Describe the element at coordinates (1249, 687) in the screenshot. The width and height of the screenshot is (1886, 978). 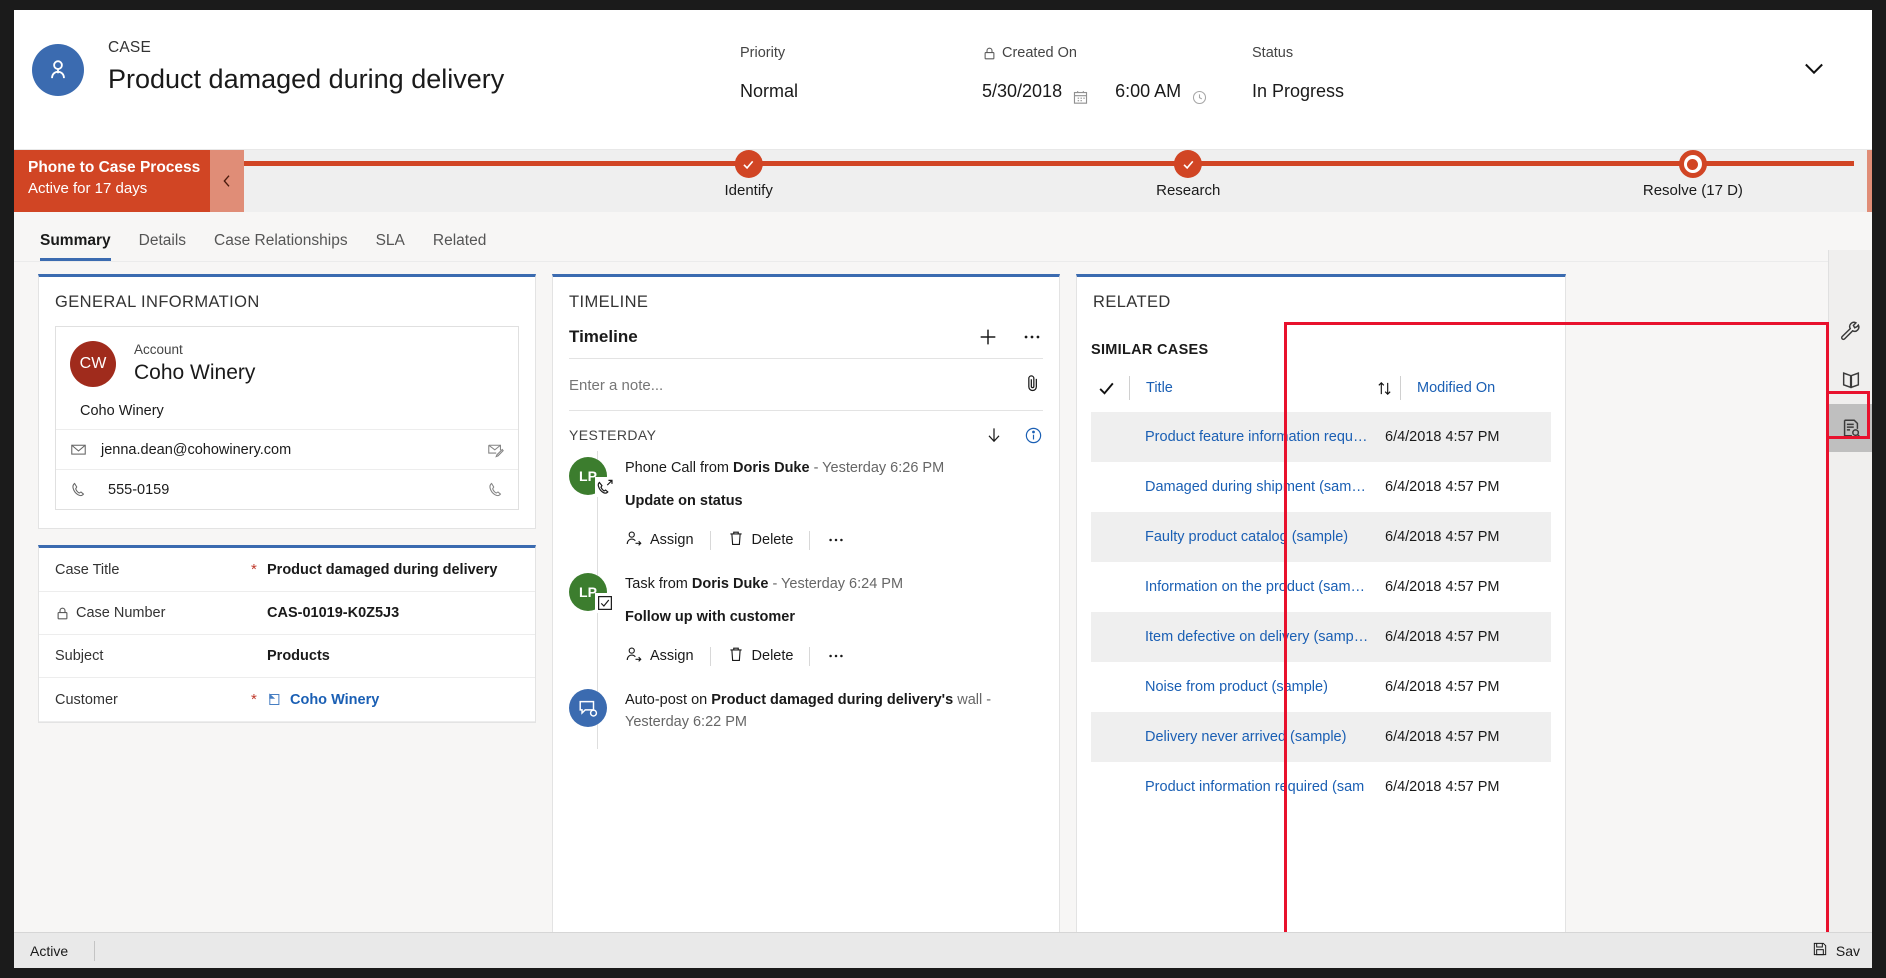
I see `case-title-link: Noise from product (sample)` at that location.